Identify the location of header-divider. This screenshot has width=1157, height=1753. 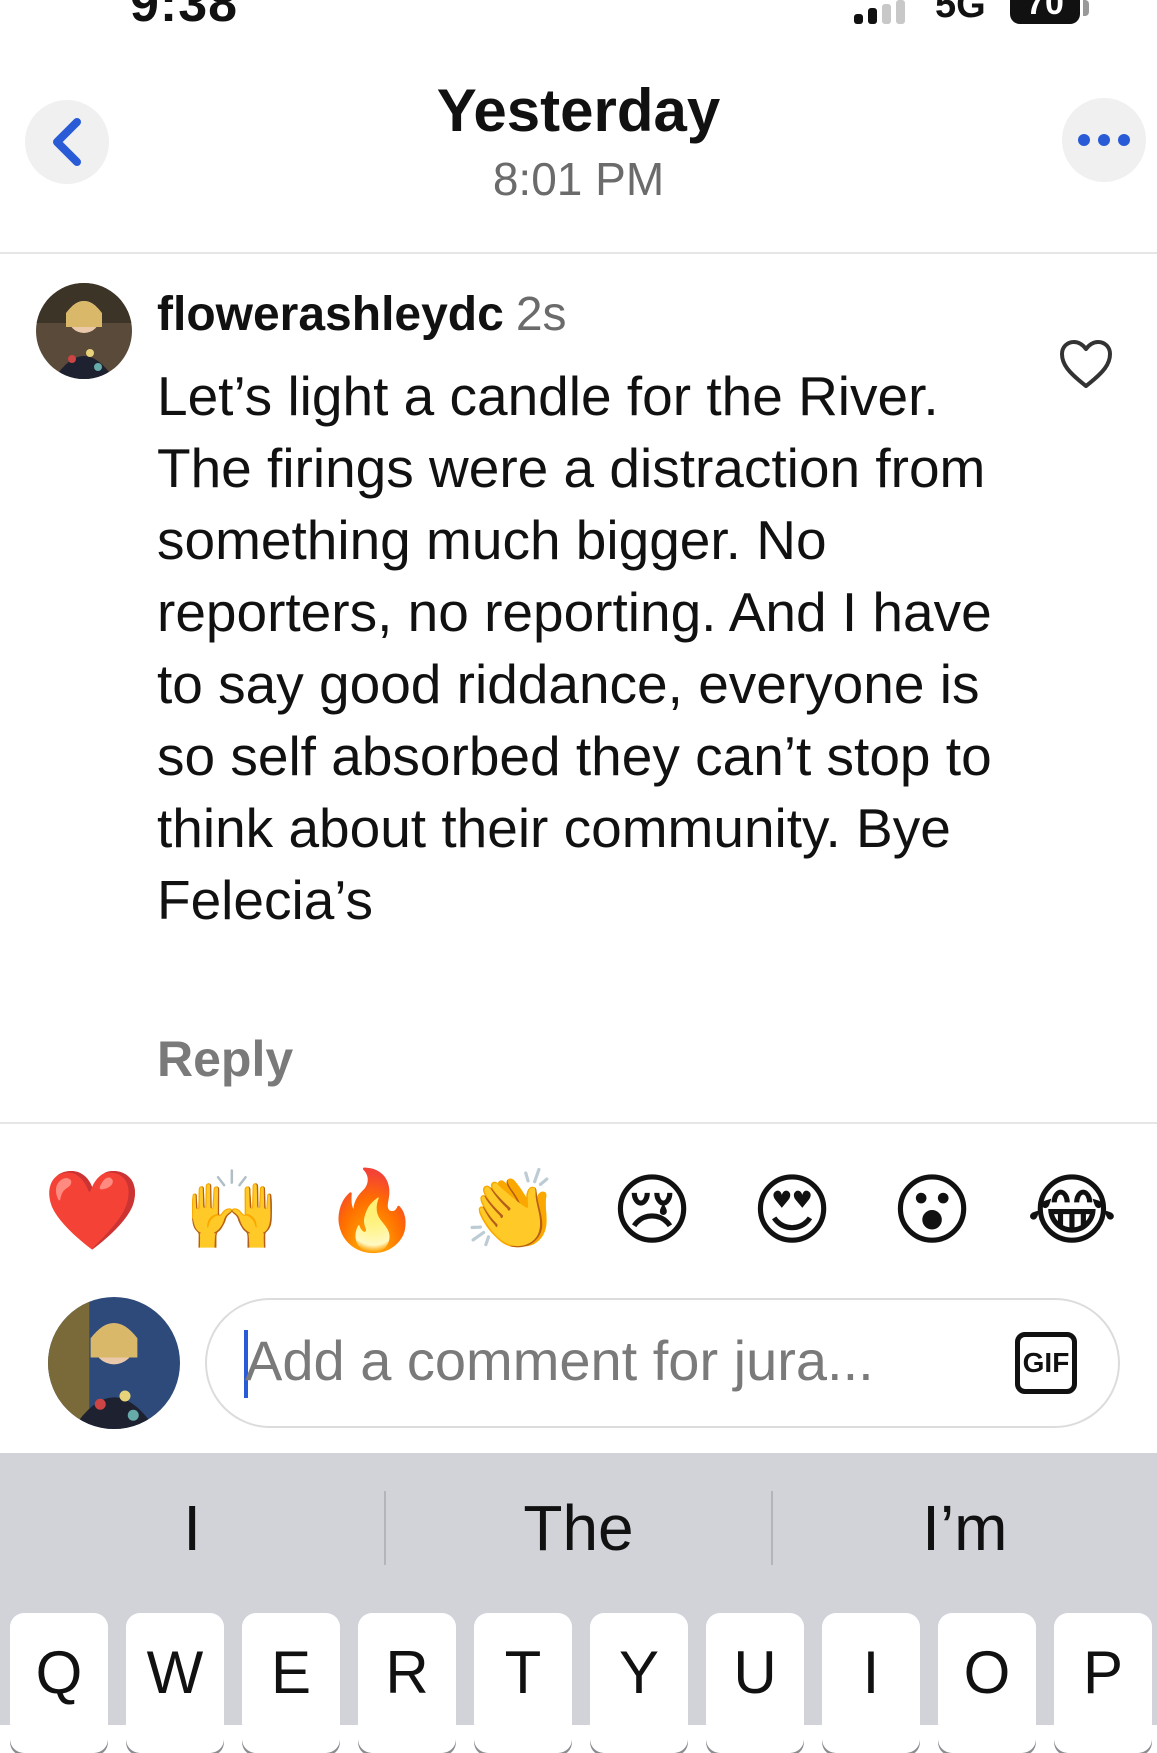
(578, 253).